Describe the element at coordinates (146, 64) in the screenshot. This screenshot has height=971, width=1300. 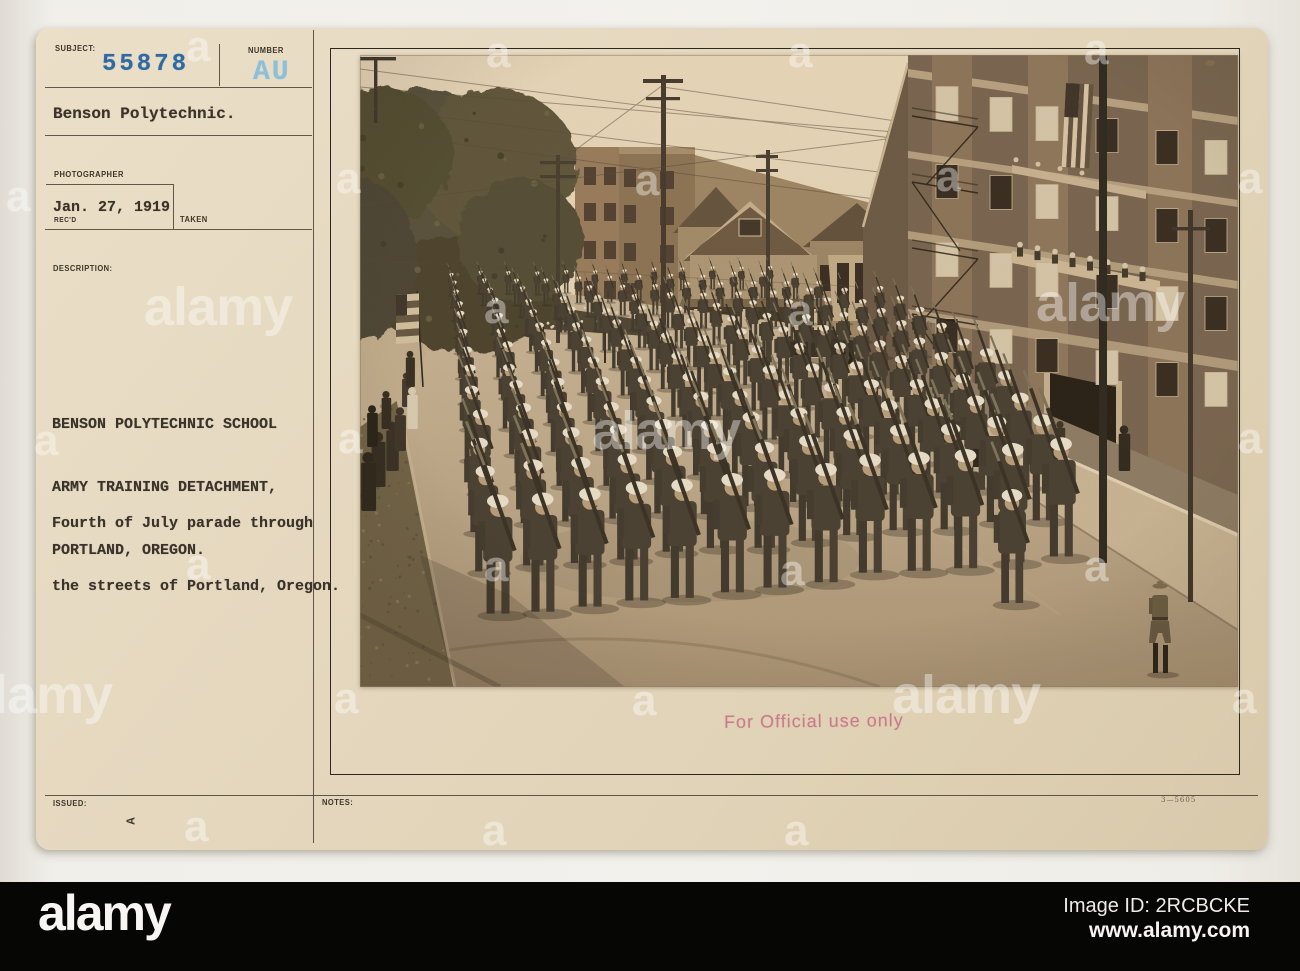
I see `subject-number: 55878` at that location.